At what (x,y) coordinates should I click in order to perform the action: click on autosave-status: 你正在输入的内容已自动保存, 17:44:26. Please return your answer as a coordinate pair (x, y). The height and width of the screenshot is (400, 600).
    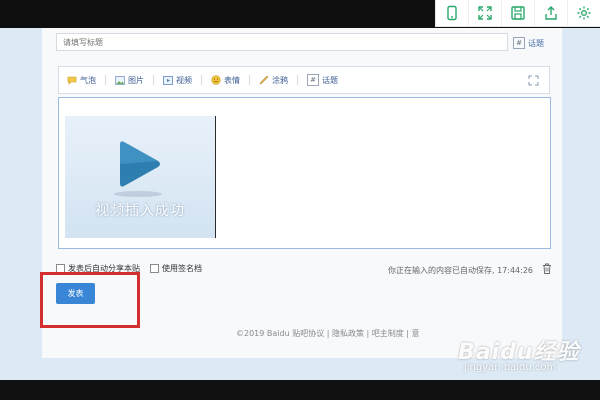
    Looking at the image, I should click on (461, 270).